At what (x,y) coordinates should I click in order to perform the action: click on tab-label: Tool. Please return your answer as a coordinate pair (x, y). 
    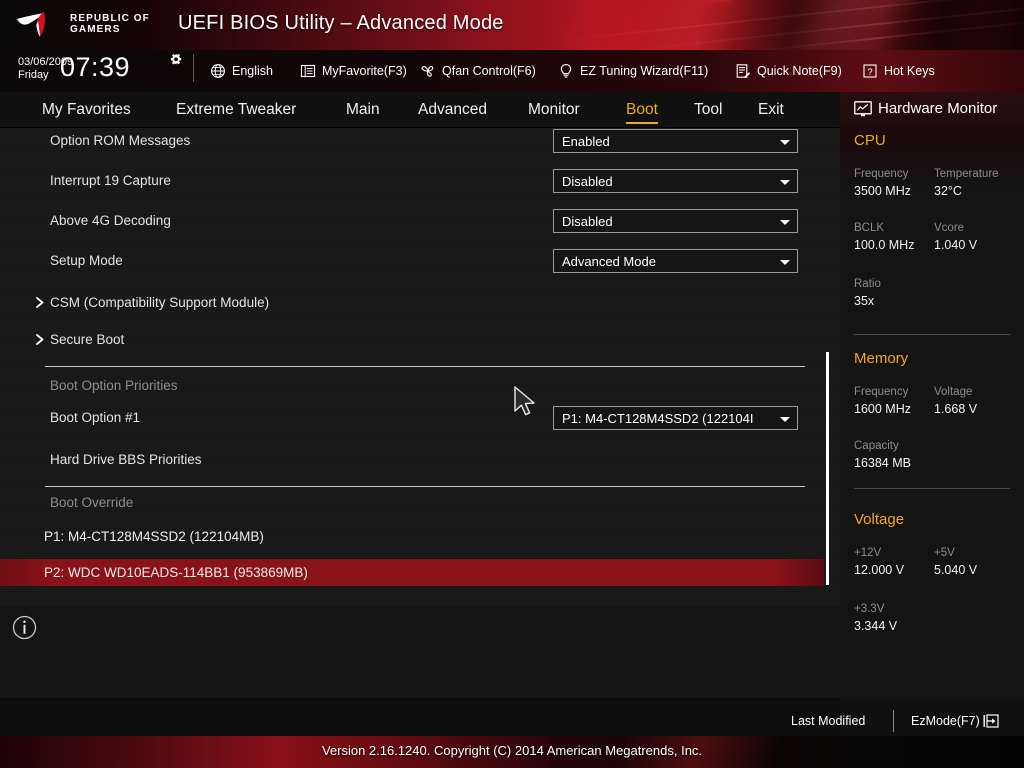
    Looking at the image, I should click on (708, 109).